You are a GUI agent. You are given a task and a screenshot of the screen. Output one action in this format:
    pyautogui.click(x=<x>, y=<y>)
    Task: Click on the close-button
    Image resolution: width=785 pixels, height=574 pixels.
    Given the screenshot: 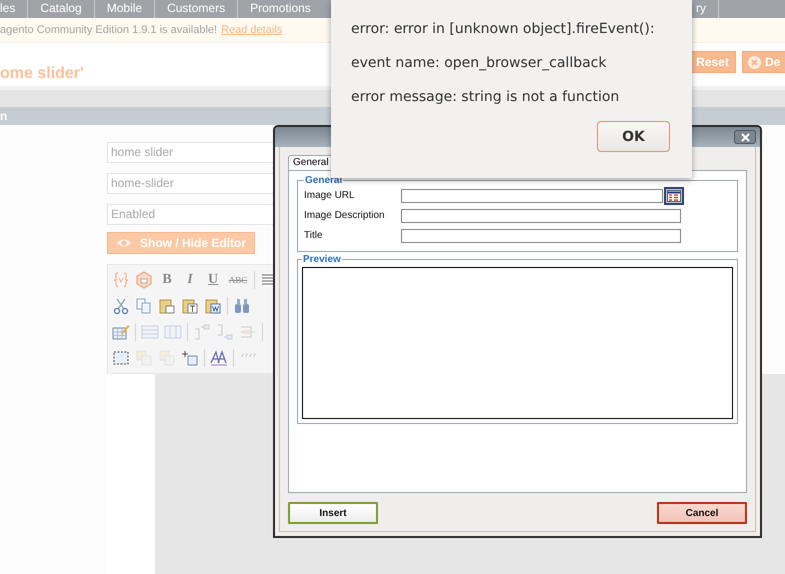 What is the action you would take?
    pyautogui.click(x=745, y=137)
    